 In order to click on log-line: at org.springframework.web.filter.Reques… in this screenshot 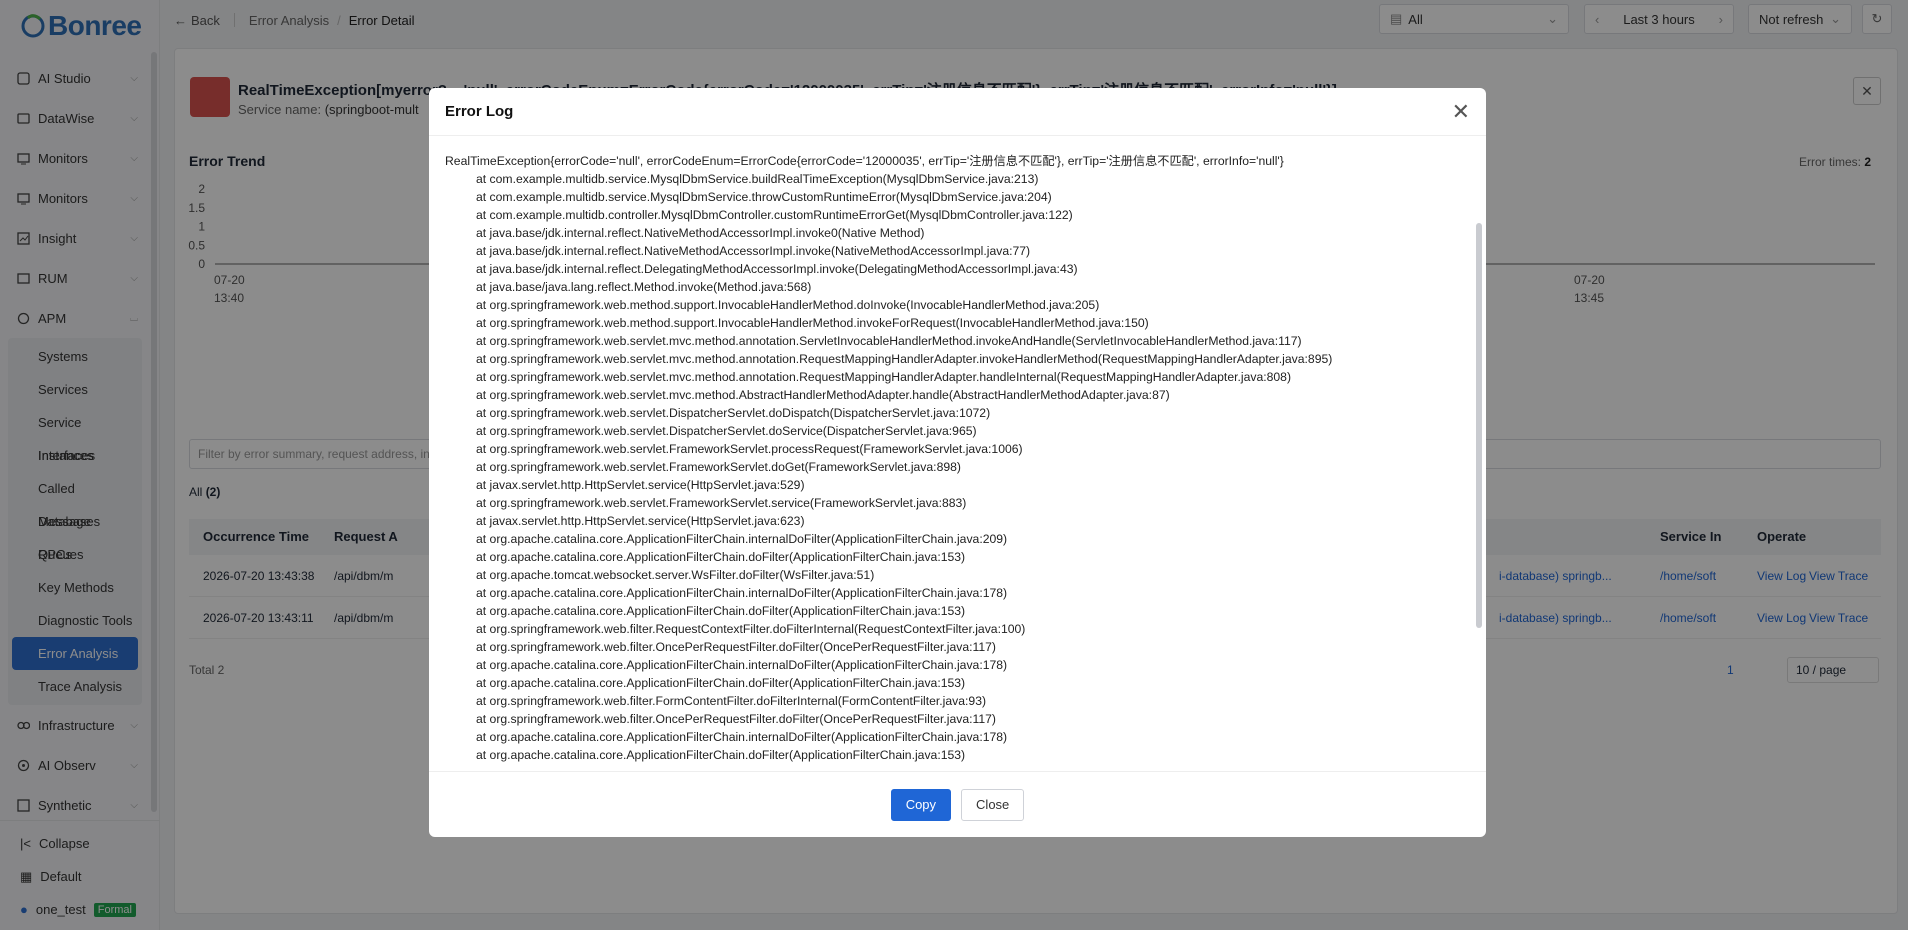, I will do `click(751, 629)`.